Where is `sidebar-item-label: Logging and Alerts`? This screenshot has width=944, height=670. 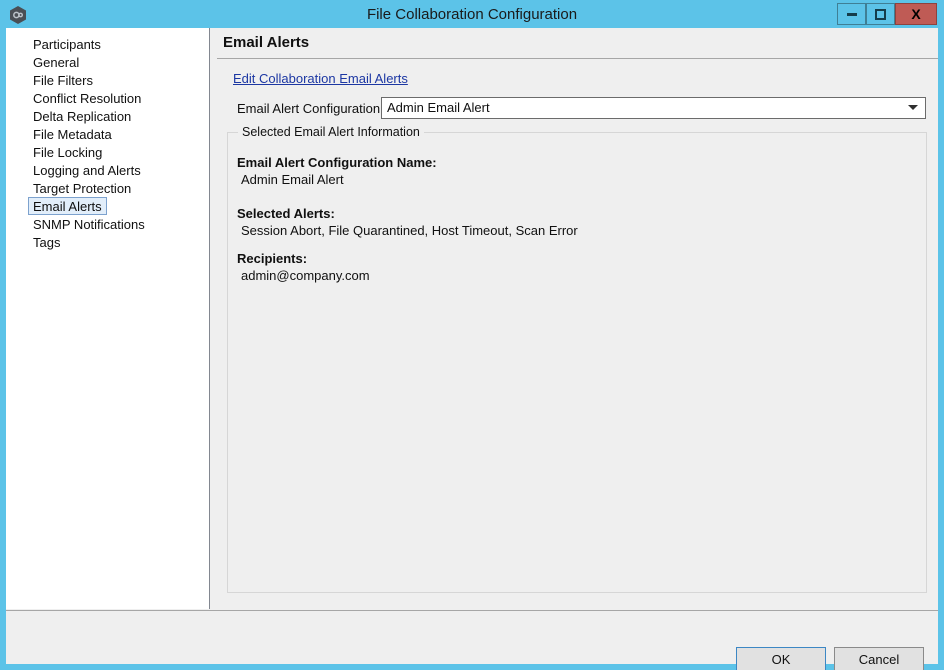 sidebar-item-label: Logging and Alerts is located at coordinates (87, 170).